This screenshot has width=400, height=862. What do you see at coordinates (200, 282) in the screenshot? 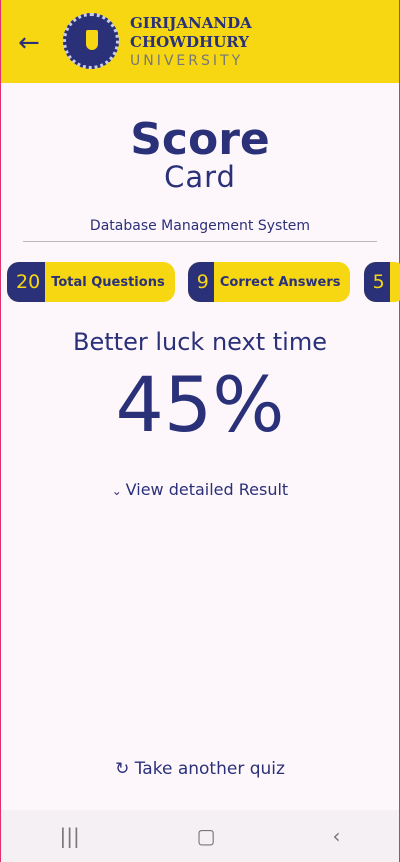
I see `stat-value: 9` at bounding box center [200, 282].